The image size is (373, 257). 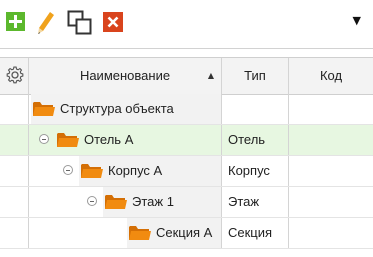 I want to click on column-header-type-label: Тип, so click(x=255, y=75).